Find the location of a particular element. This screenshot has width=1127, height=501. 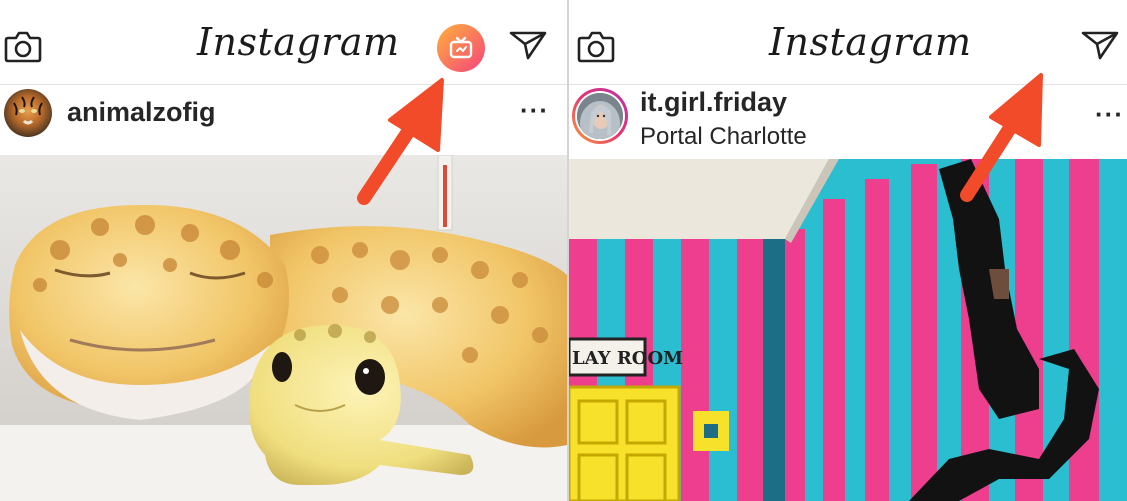

post-username: it.girl.friday is located at coordinates (713, 102).